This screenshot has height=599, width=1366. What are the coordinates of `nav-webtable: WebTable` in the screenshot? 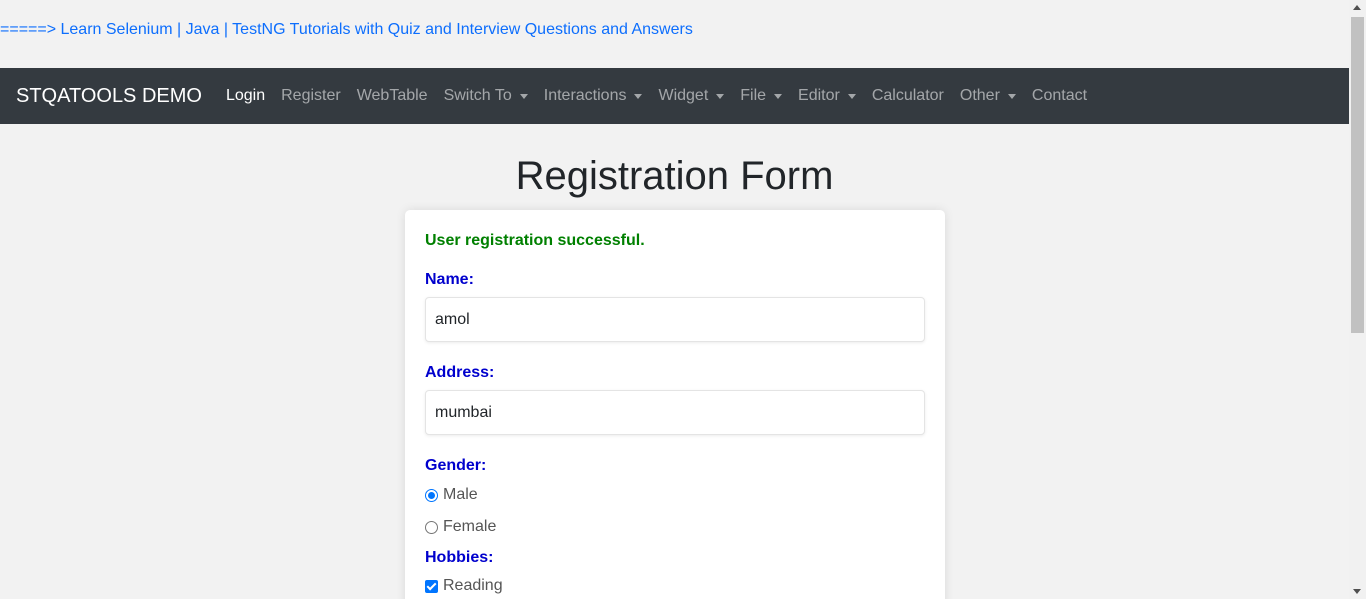 It's located at (392, 96).